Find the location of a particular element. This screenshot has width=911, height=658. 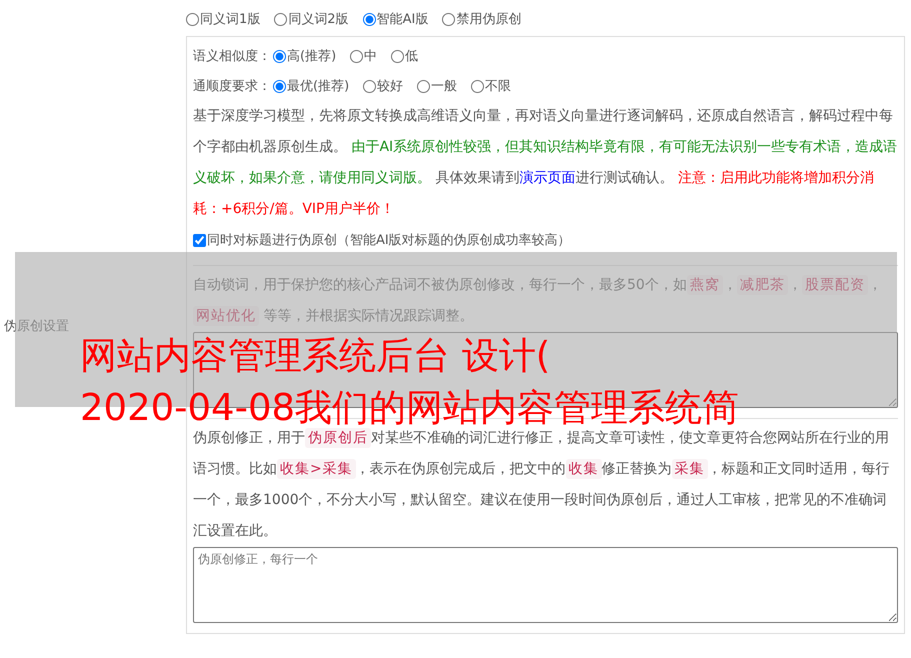

keyword-tag: 减肥茶 is located at coordinates (762, 285).